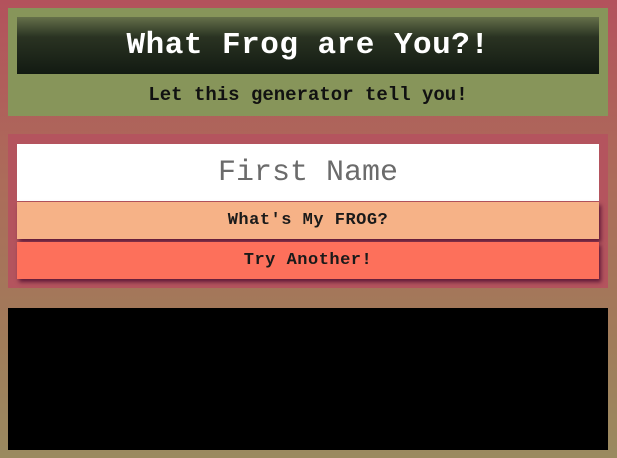 The width and height of the screenshot is (617, 458). What do you see at coordinates (308, 220) in the screenshot?
I see `whats-my-frog-button: What's My FROG?` at bounding box center [308, 220].